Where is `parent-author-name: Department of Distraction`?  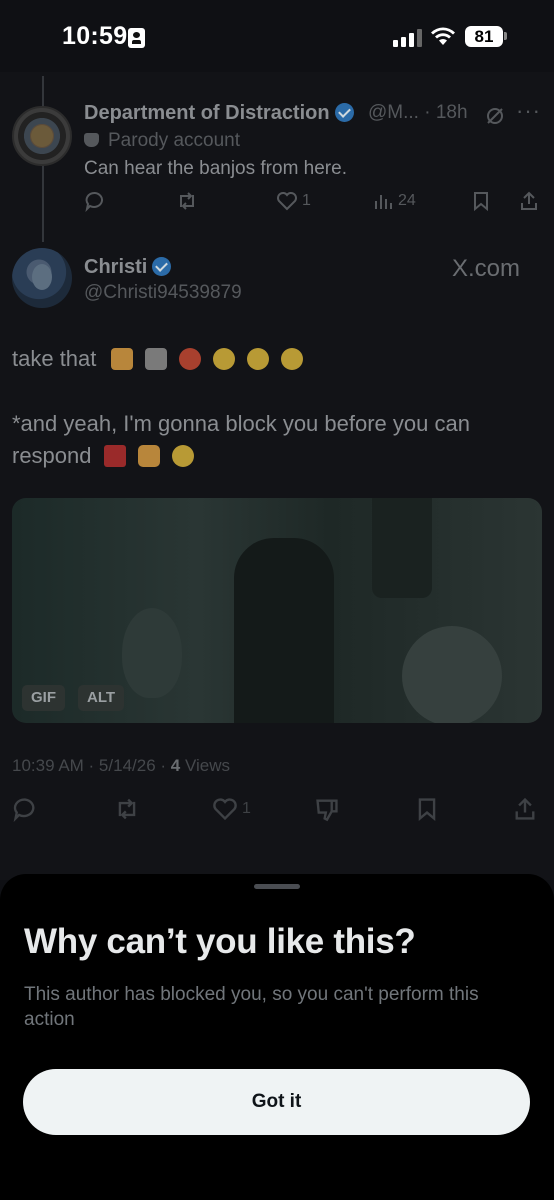 parent-author-name: Department of Distraction is located at coordinates (219, 113).